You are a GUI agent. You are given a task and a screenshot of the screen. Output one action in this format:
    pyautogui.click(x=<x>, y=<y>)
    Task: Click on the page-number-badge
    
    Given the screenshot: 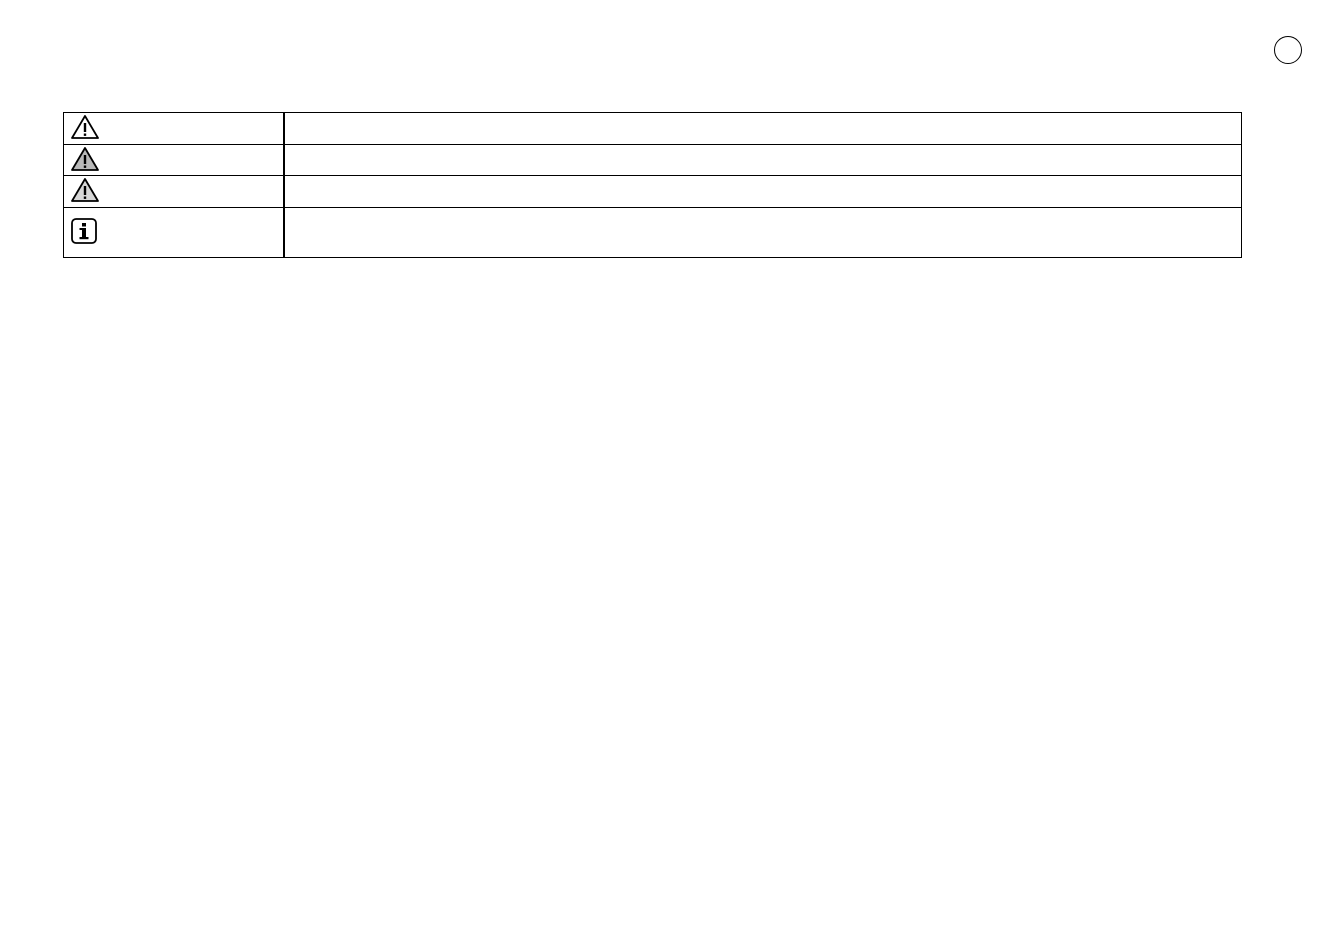 What is the action you would take?
    pyautogui.click(x=1288, y=50)
    